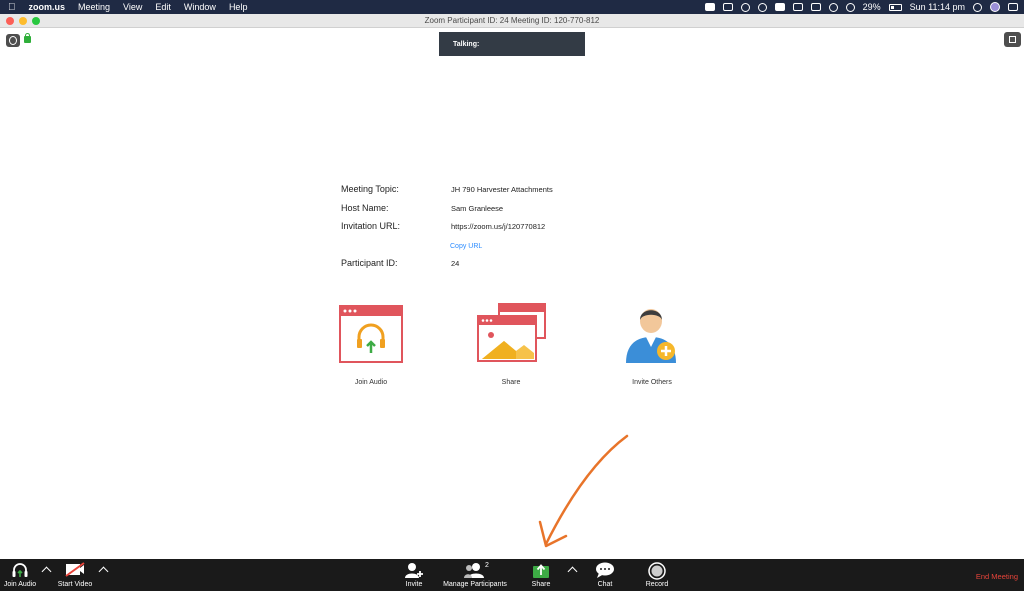 The width and height of the screenshot is (1024, 591). I want to click on menu-meeting: Meeting, so click(94, 7).